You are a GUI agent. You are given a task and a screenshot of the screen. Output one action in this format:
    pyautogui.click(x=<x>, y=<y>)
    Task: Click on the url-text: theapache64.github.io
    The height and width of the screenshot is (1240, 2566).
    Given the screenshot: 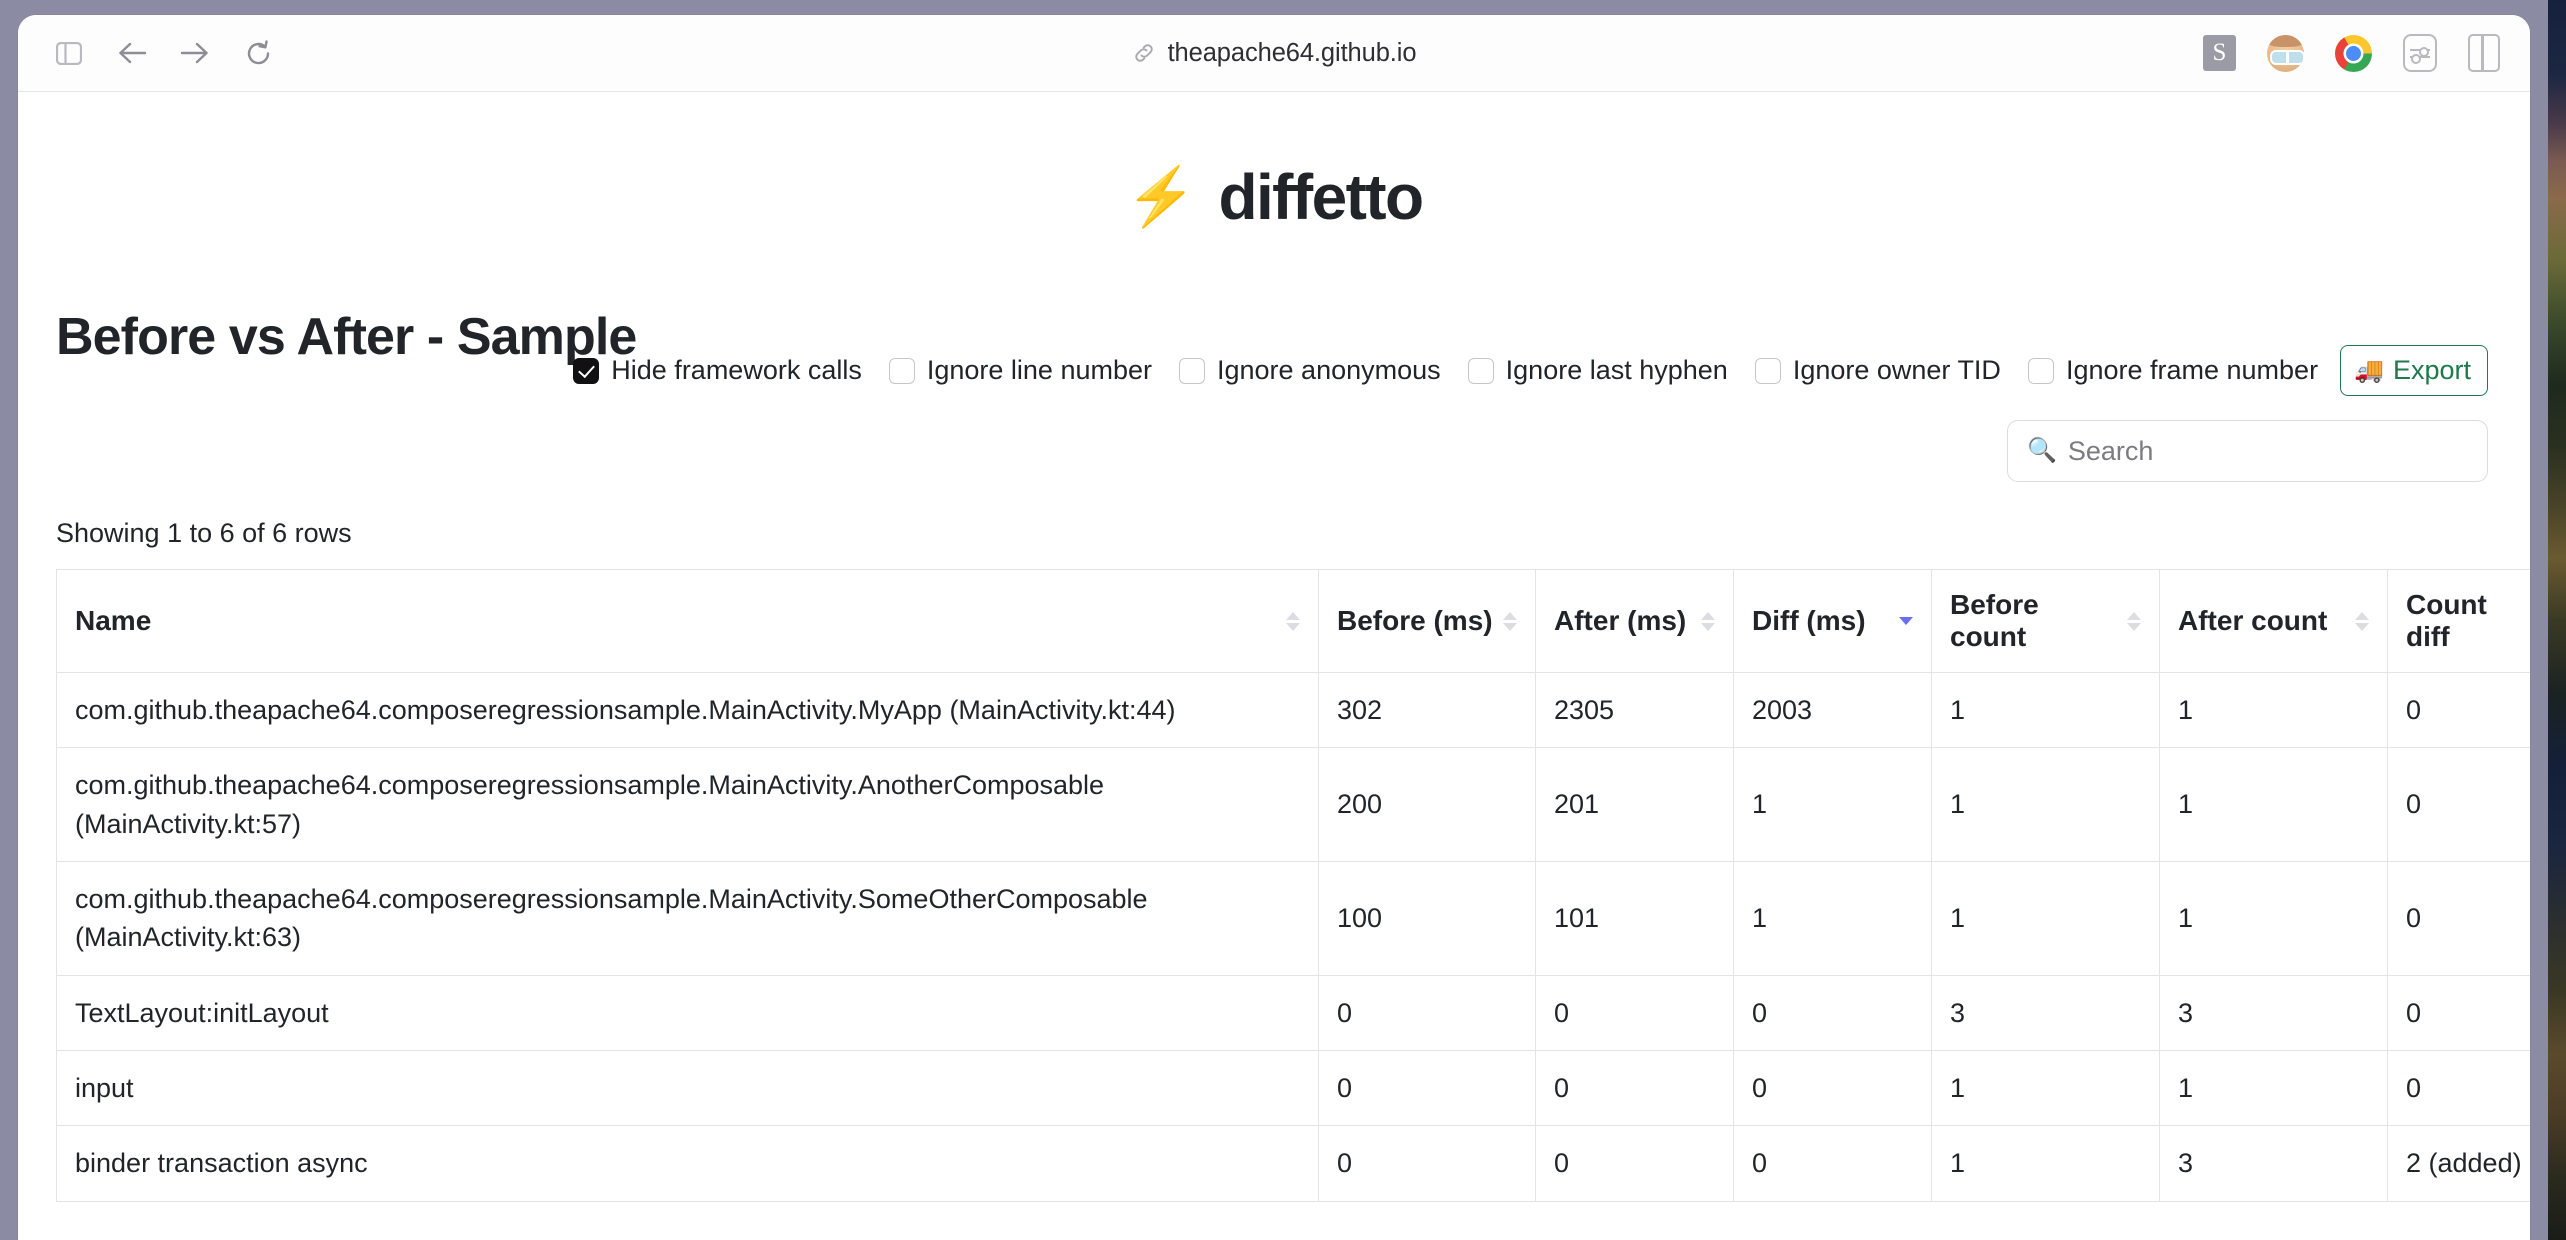 What is the action you would take?
    pyautogui.click(x=1292, y=52)
    